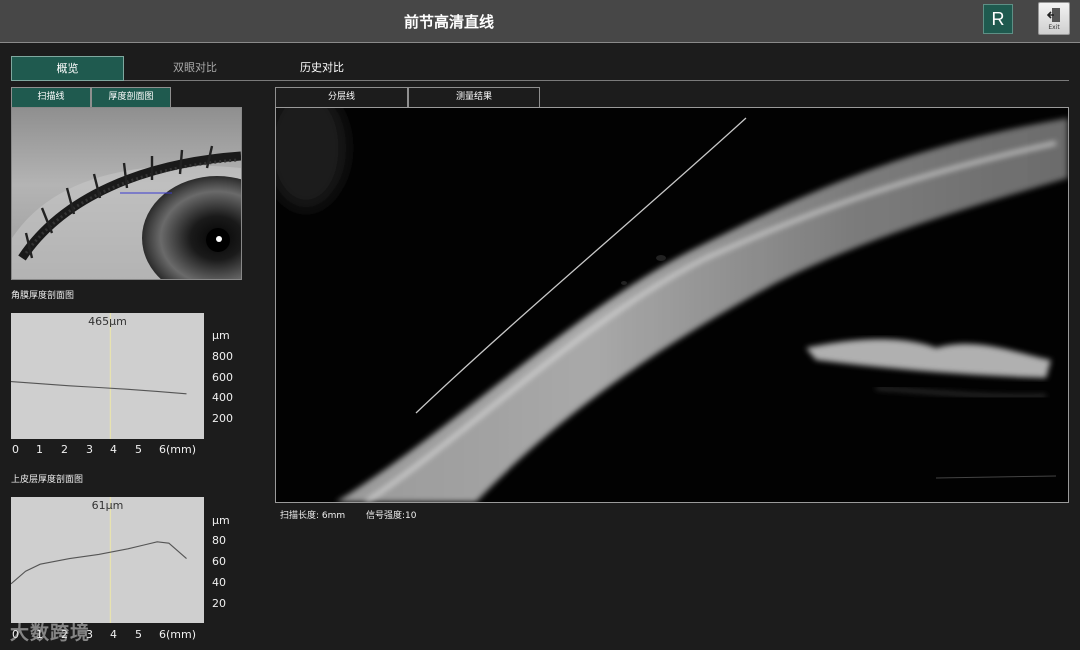 This screenshot has height=650, width=1080. I want to click on cornea-chart-label: 角膜厚度剖面图, so click(43, 296).